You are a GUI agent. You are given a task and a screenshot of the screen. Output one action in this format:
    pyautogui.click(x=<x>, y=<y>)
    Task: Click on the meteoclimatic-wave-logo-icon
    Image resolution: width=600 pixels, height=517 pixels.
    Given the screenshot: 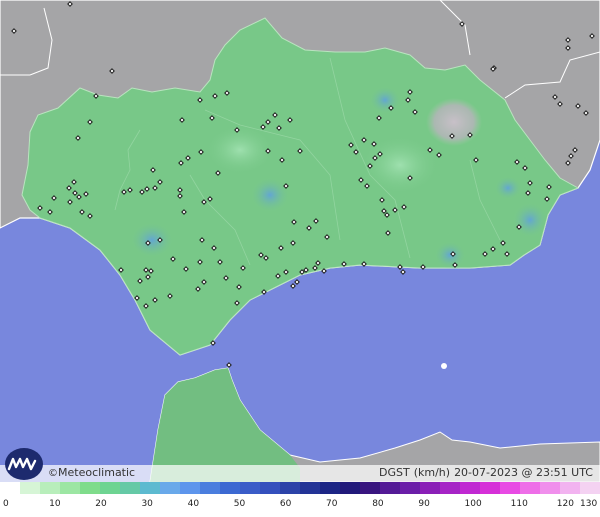 What is the action you would take?
    pyautogui.click(x=24, y=464)
    